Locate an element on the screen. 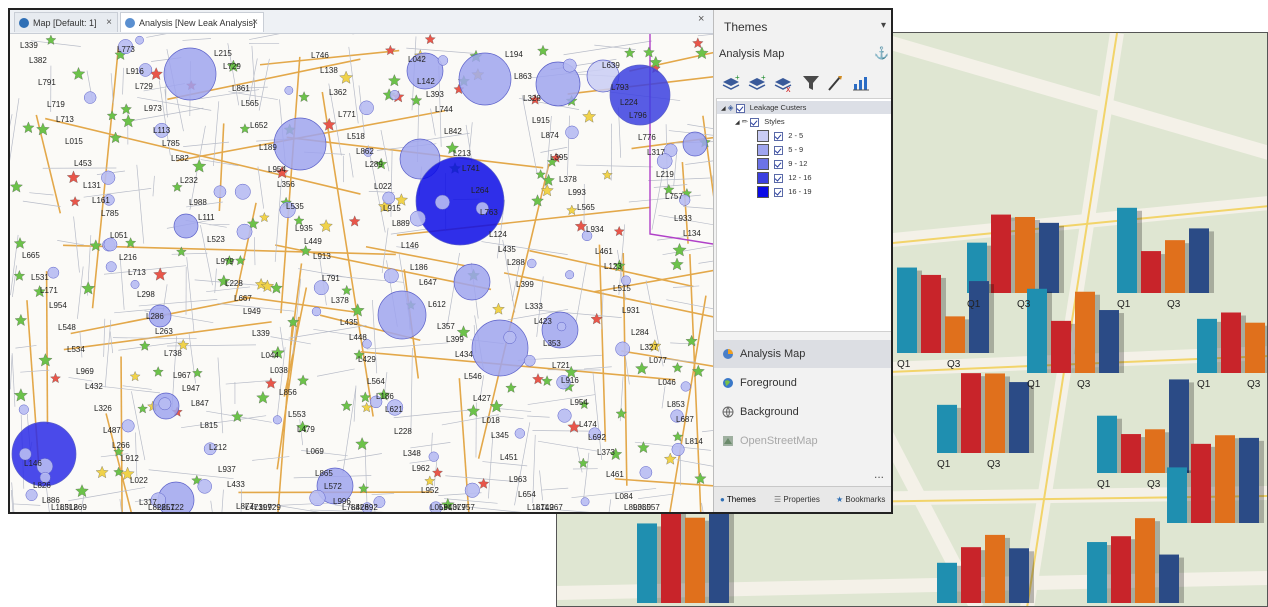  tree-item-class-3: 9 - 12 is located at coordinates (762, 164).